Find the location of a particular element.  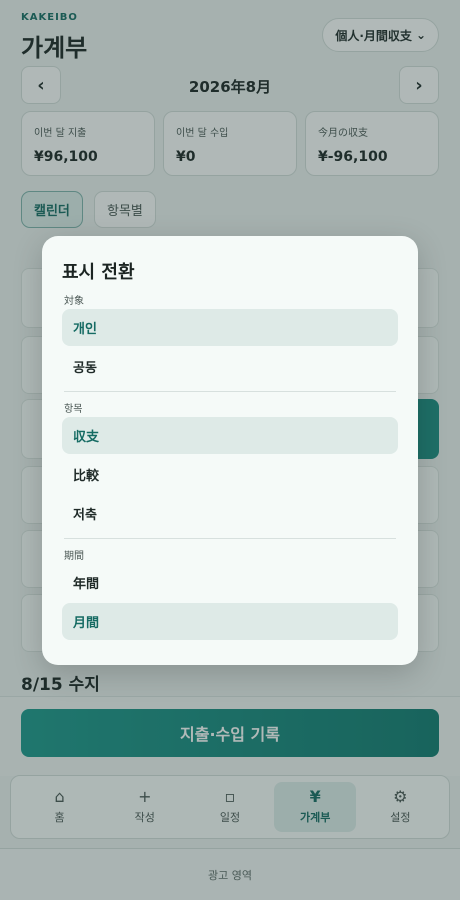

modal-title: 표시 전환 is located at coordinates (98, 272).